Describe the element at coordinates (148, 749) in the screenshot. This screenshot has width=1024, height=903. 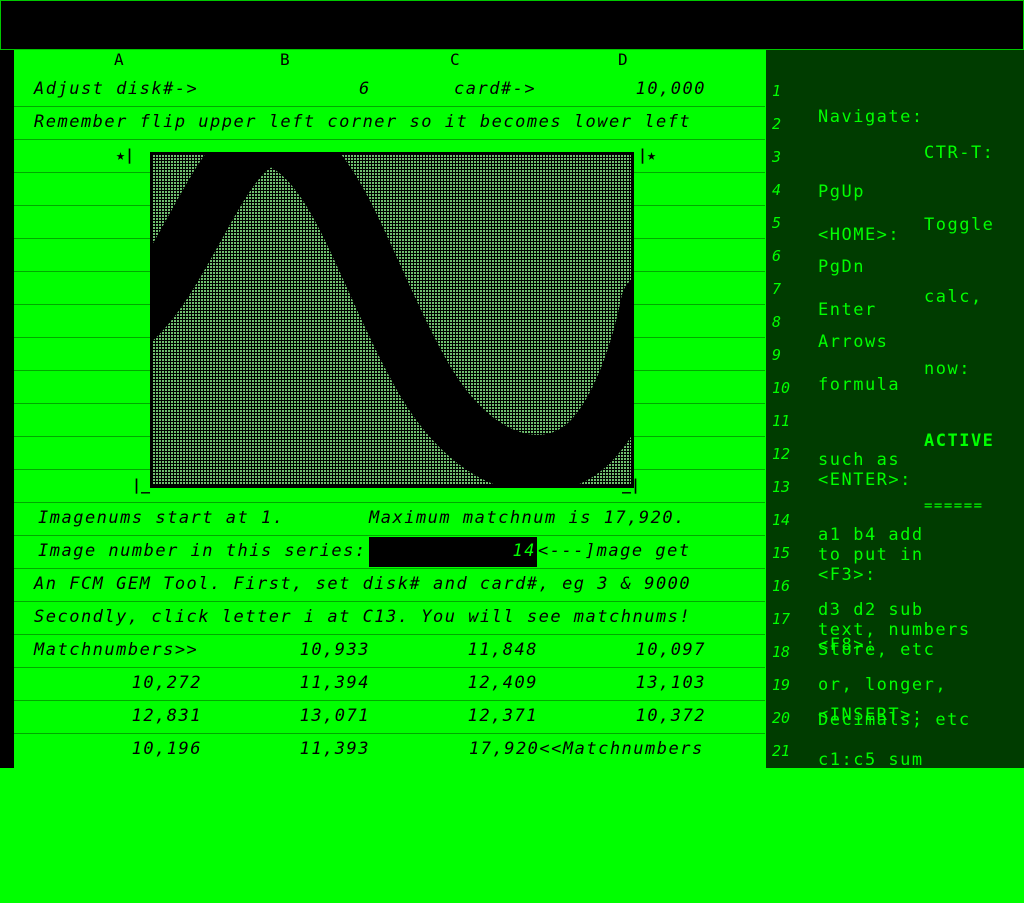
I see `cell-a21: 10,196` at that location.